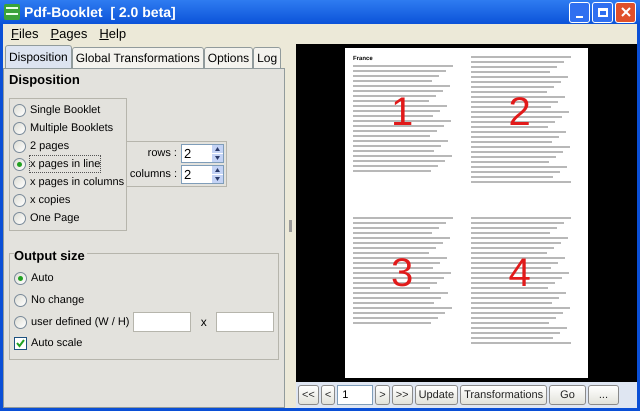 The width and height of the screenshot is (640, 411). I want to click on checkbox, so click(20, 343).